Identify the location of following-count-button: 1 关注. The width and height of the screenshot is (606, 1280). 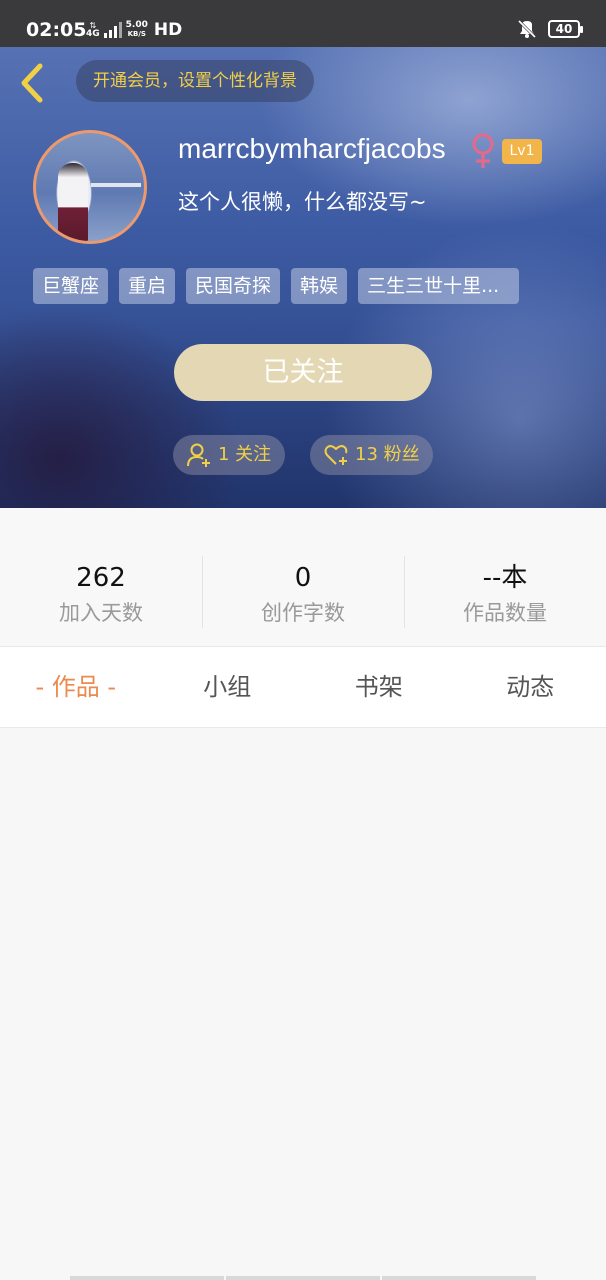
(229, 455).